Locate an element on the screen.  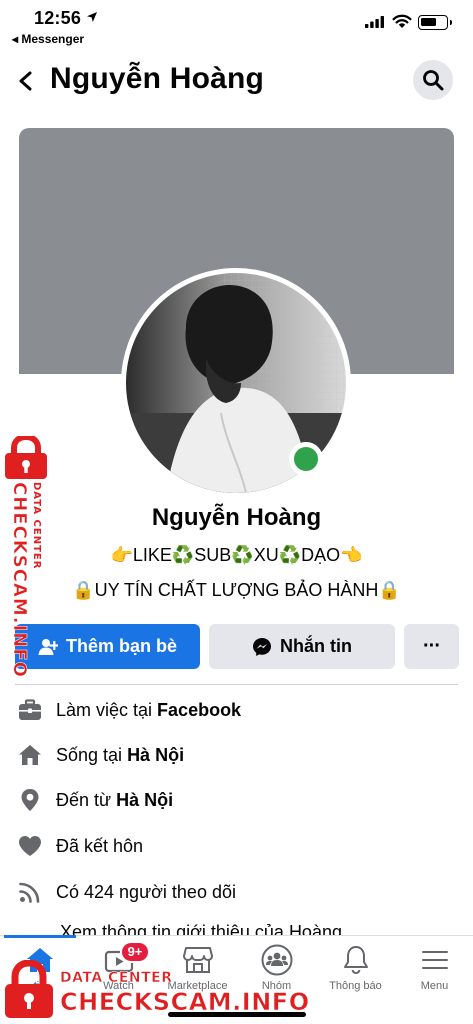
bell-icon is located at coordinates (355, 960).